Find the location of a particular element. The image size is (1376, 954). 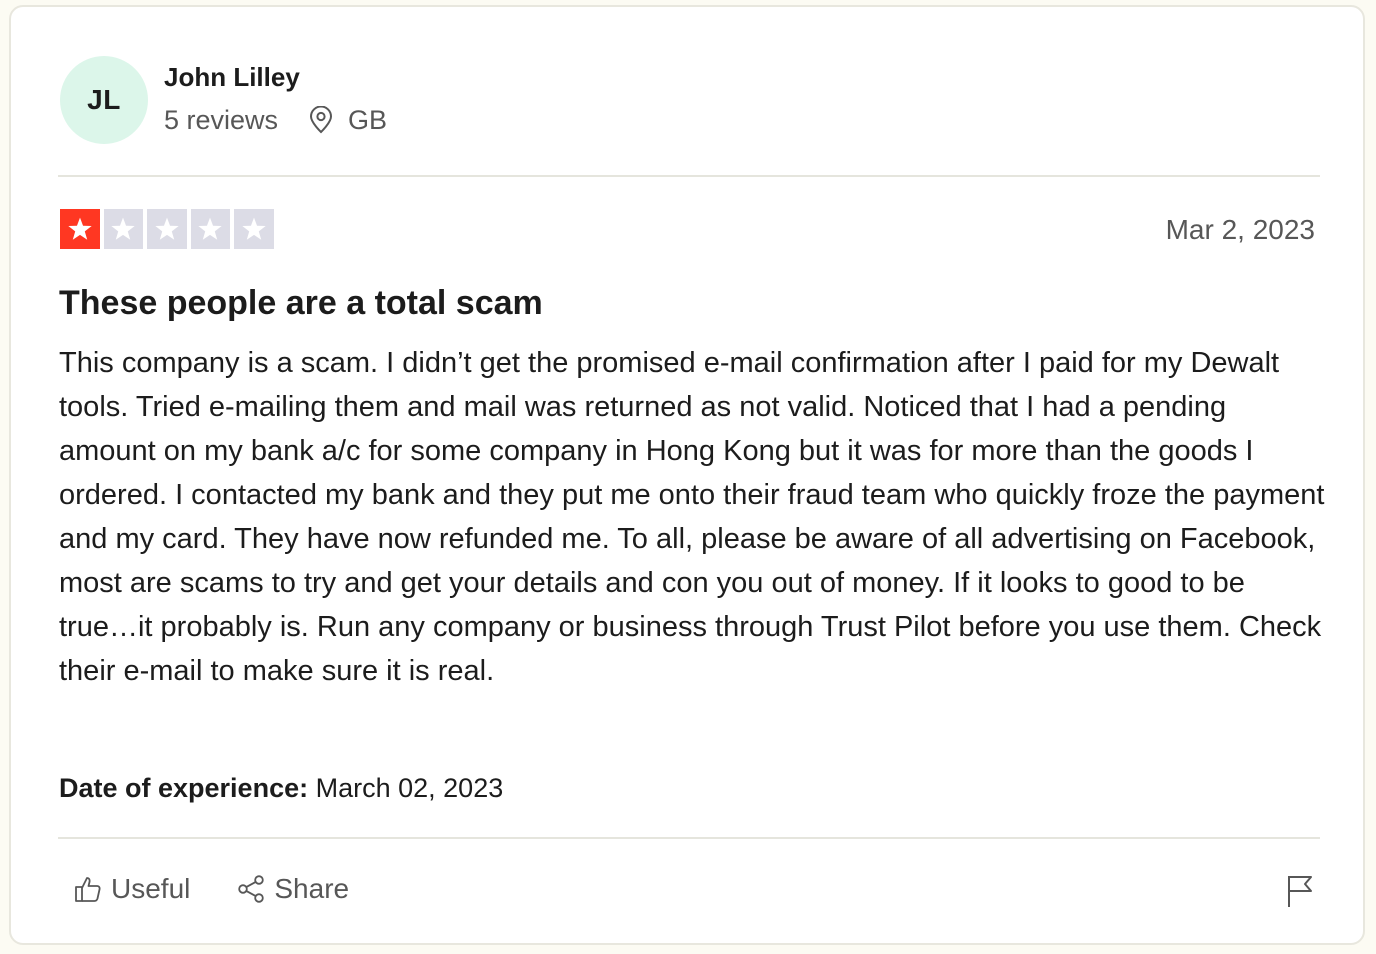

experience-date: March 02, 2023 is located at coordinates (409, 788).